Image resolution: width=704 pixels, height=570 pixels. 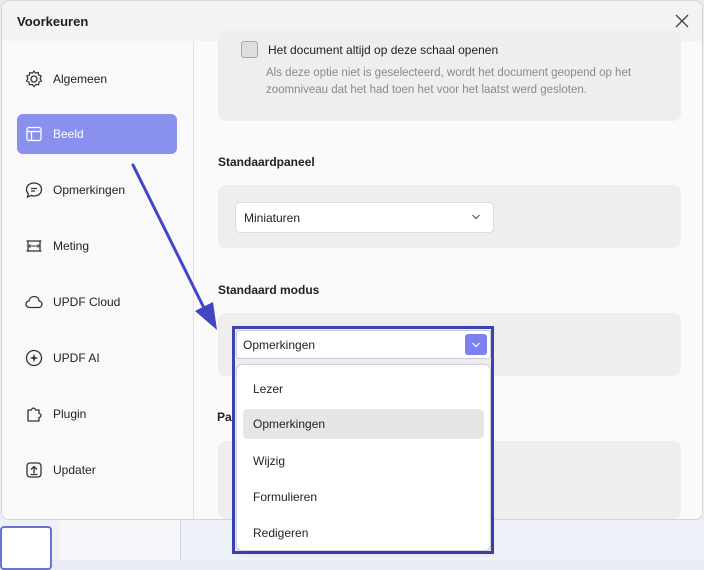 What do you see at coordinates (80, 79) in the screenshot?
I see `sidebar-item-label: Algemeen` at bounding box center [80, 79].